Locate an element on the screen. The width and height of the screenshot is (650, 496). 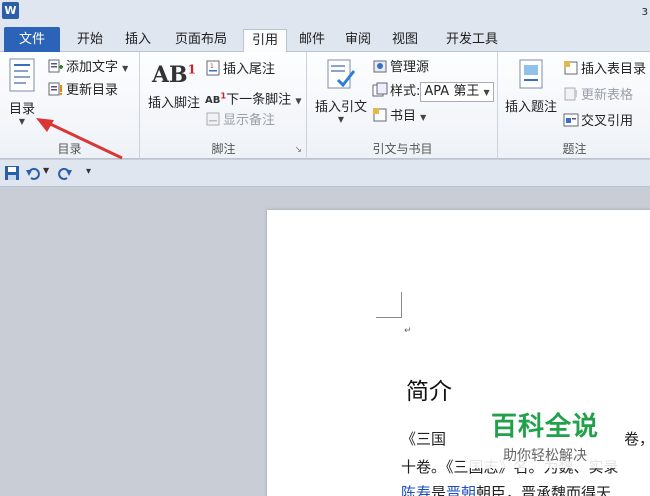
manage-sources-label: 管理源 is located at coordinates (410, 67).